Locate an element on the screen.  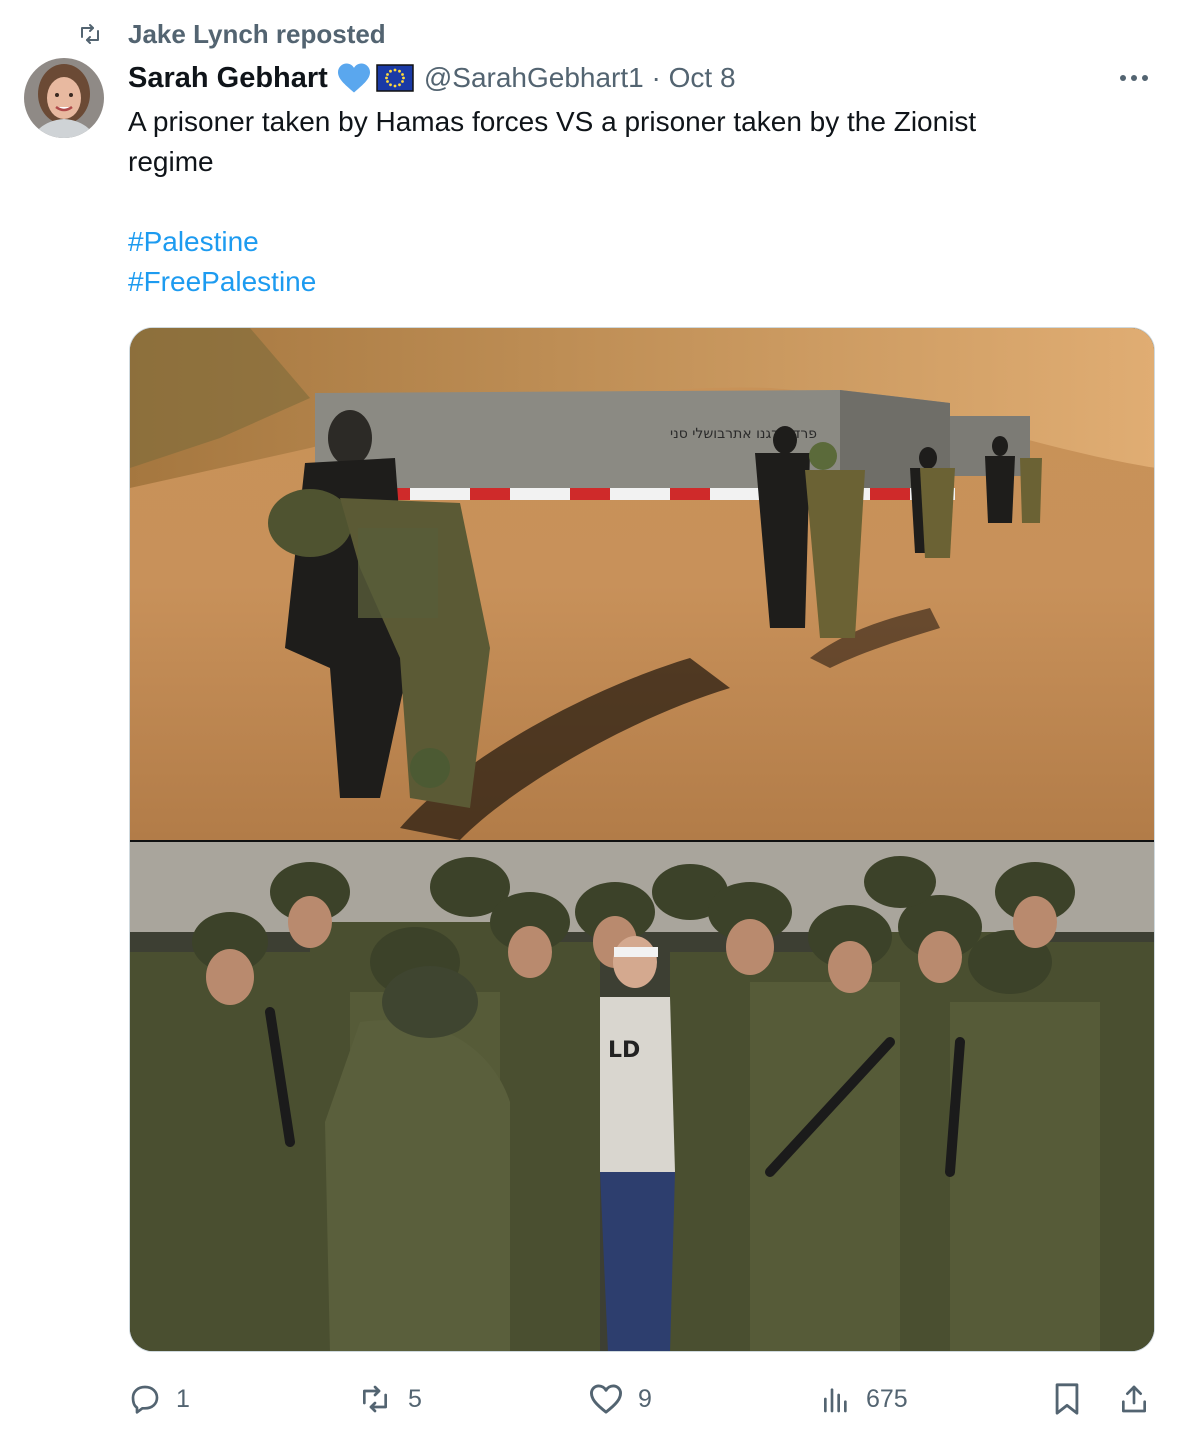
more-icon is located at coordinates (1134, 78).